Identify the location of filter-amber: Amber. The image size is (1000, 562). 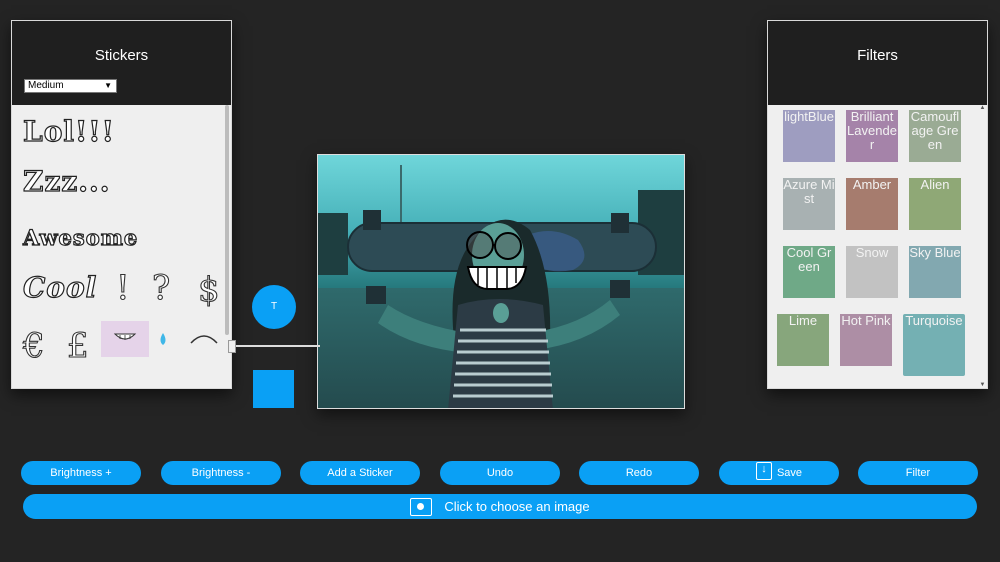
(872, 204).